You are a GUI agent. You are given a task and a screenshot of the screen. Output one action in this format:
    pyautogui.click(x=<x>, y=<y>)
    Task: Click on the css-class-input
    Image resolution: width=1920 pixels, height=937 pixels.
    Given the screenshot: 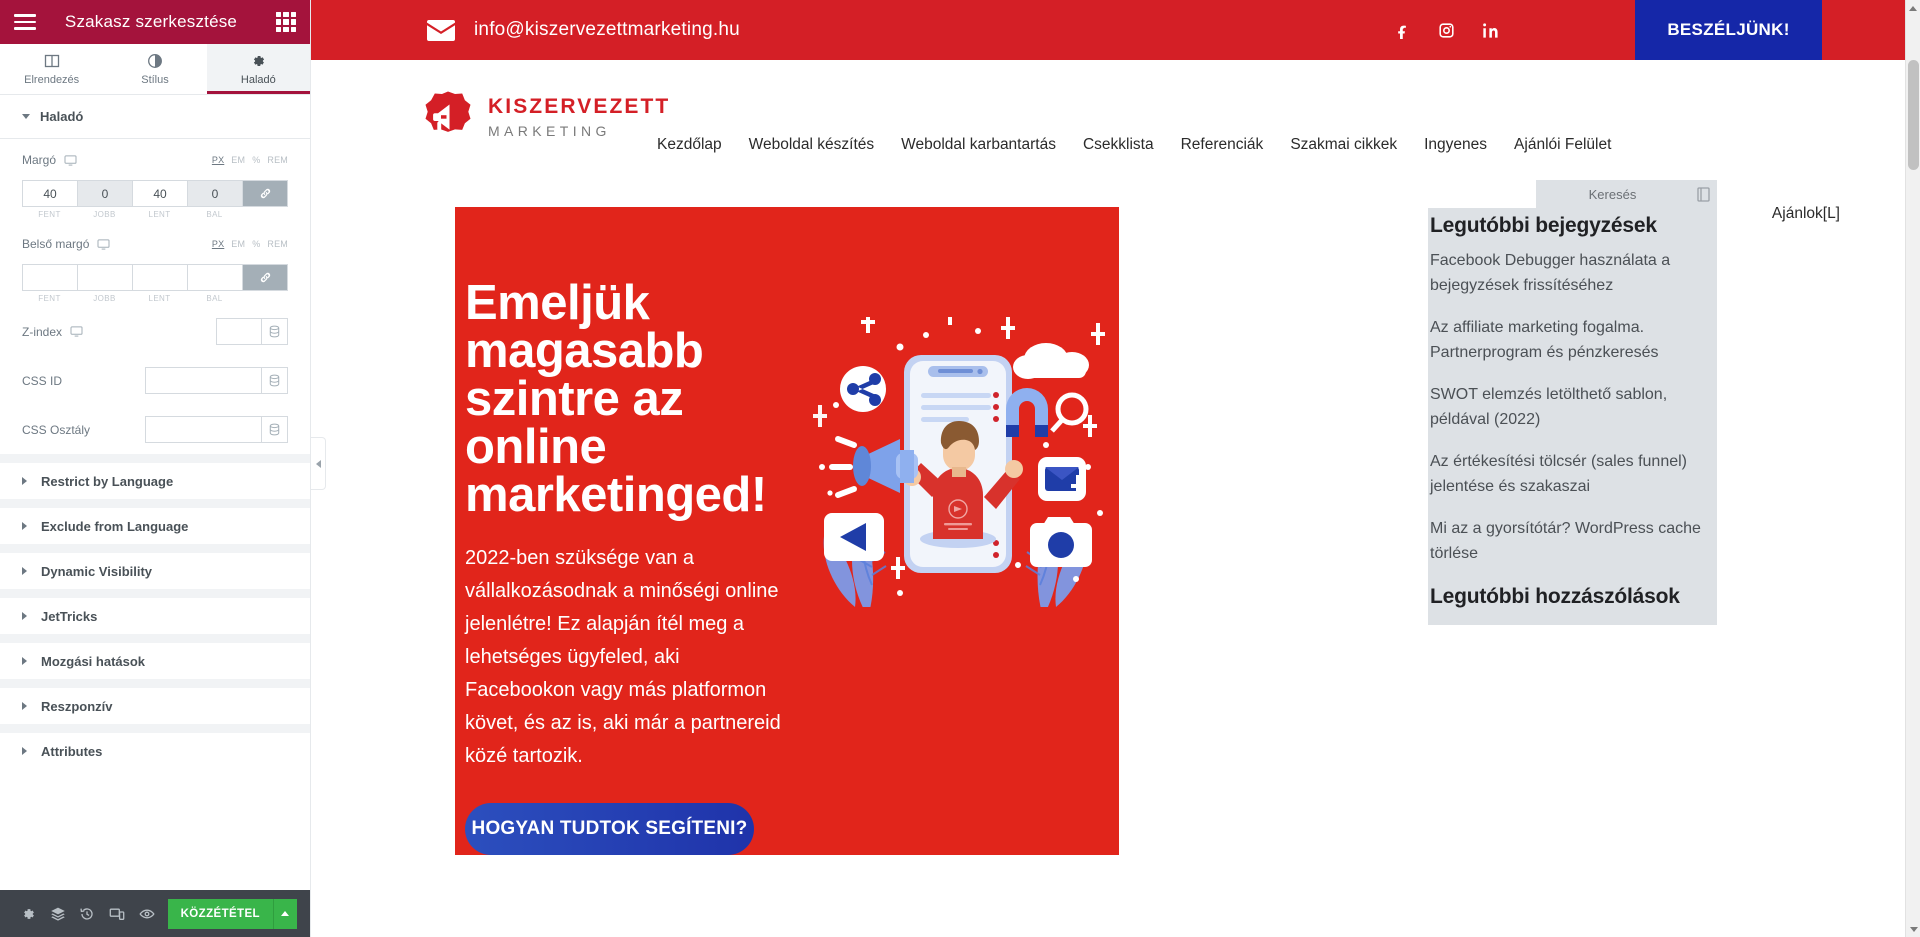 What is the action you would take?
    pyautogui.click(x=203, y=429)
    